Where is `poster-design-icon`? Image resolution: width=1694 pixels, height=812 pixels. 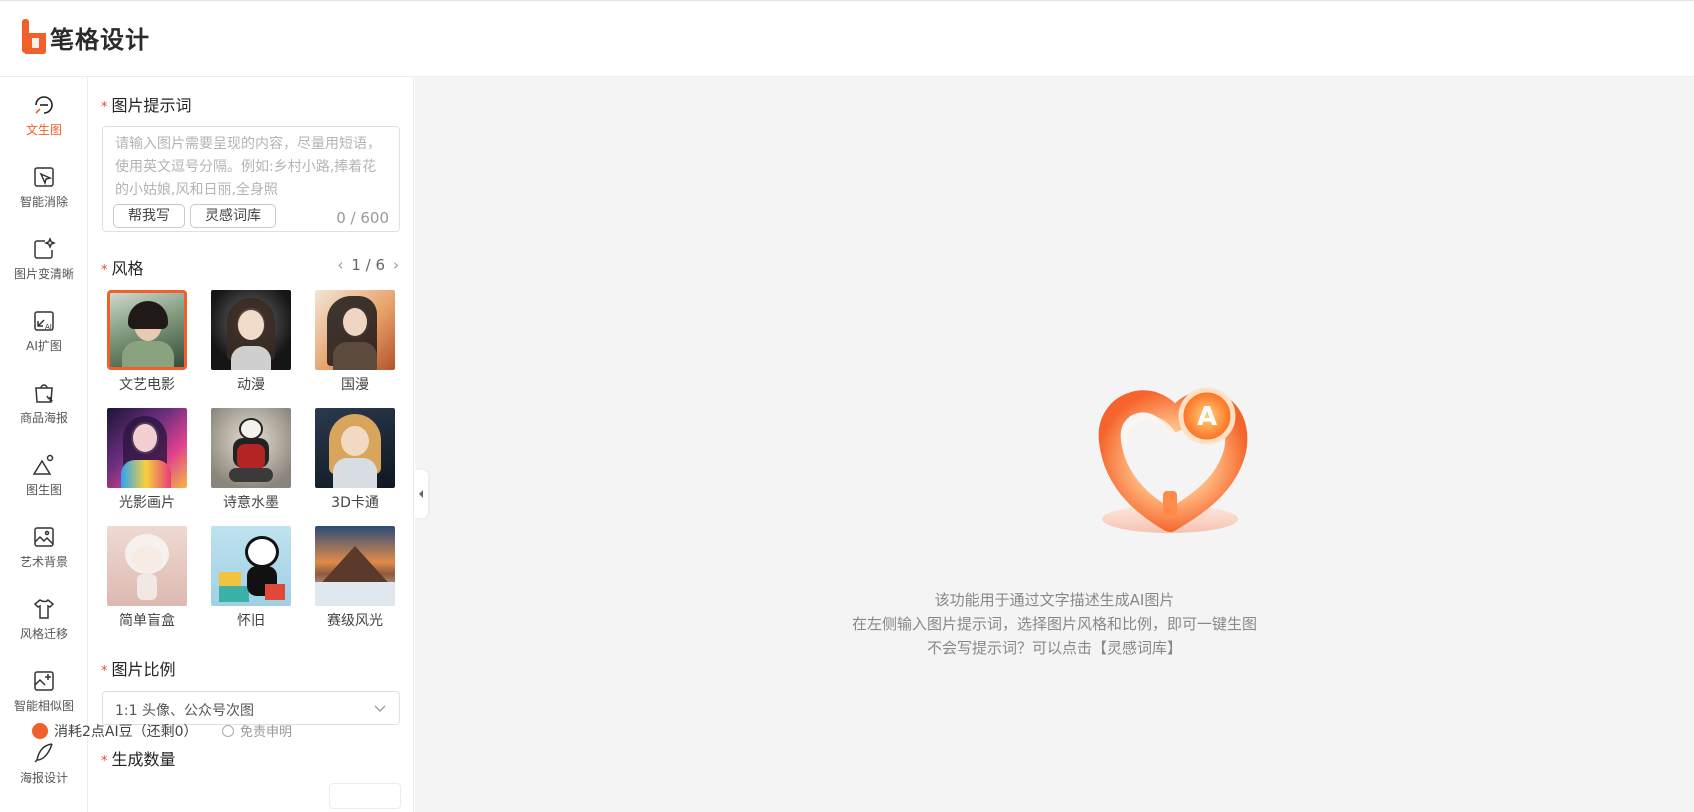 poster-design-icon is located at coordinates (43, 753).